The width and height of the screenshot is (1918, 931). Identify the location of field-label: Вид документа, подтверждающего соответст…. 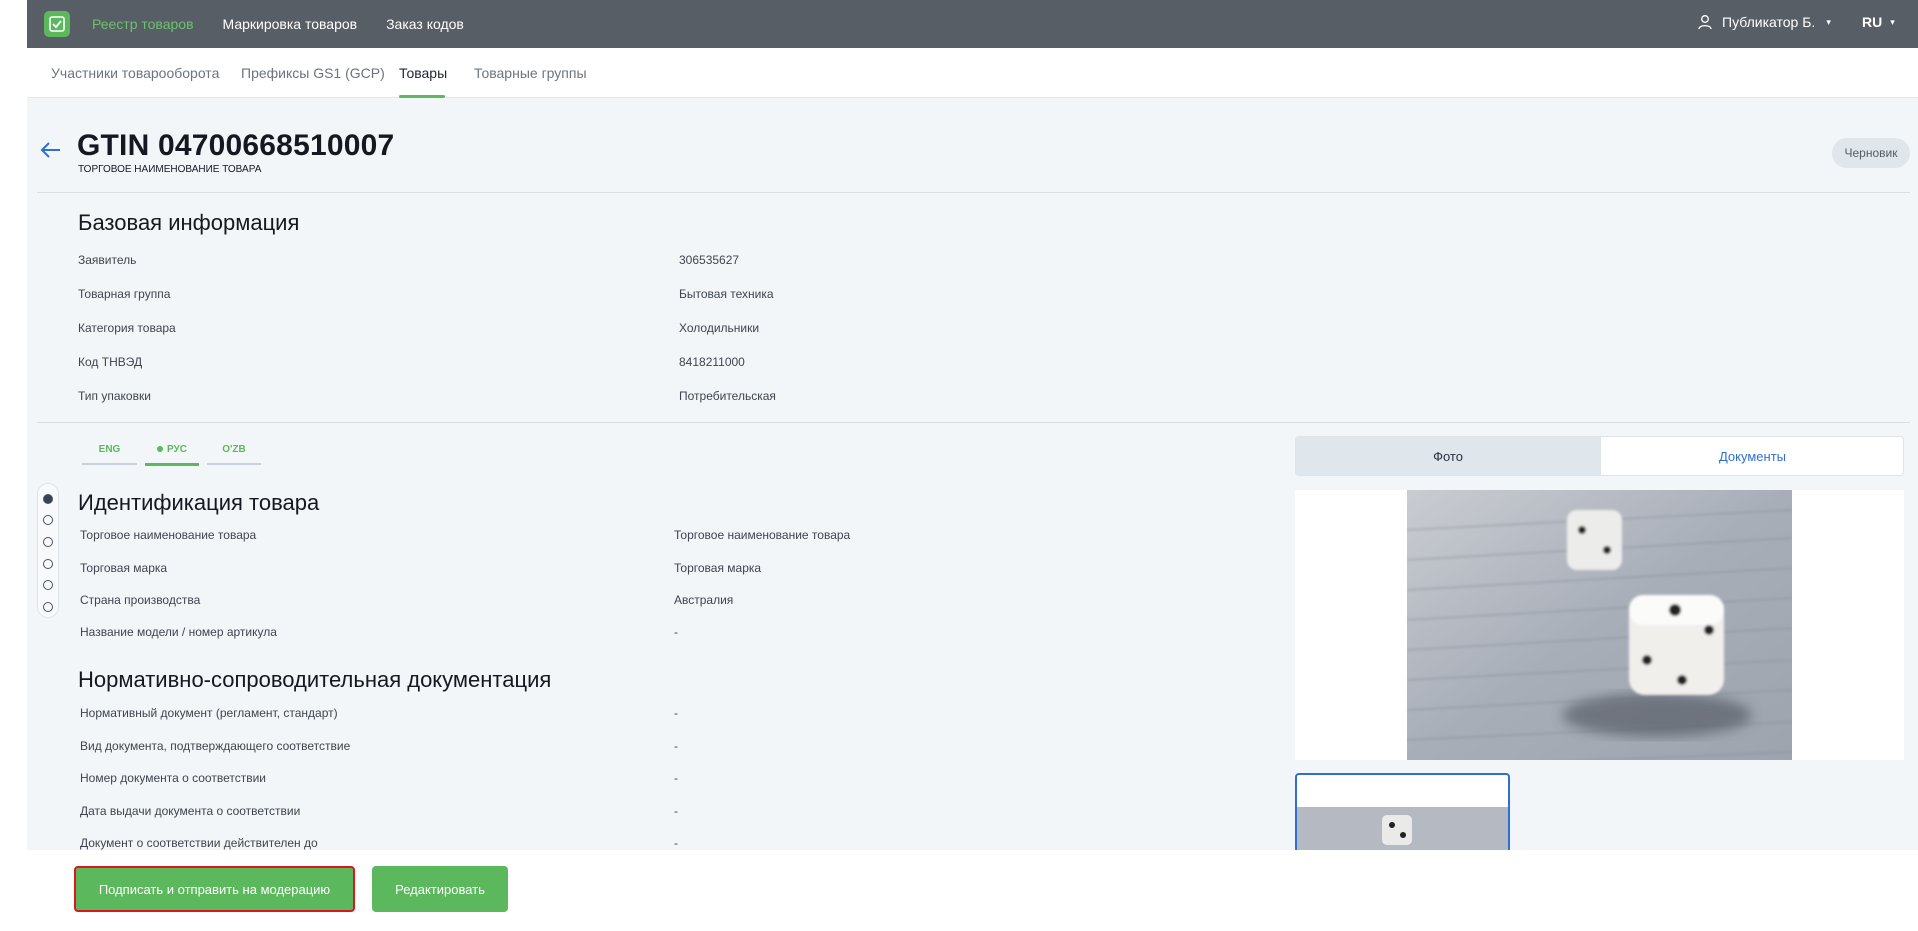
(215, 746).